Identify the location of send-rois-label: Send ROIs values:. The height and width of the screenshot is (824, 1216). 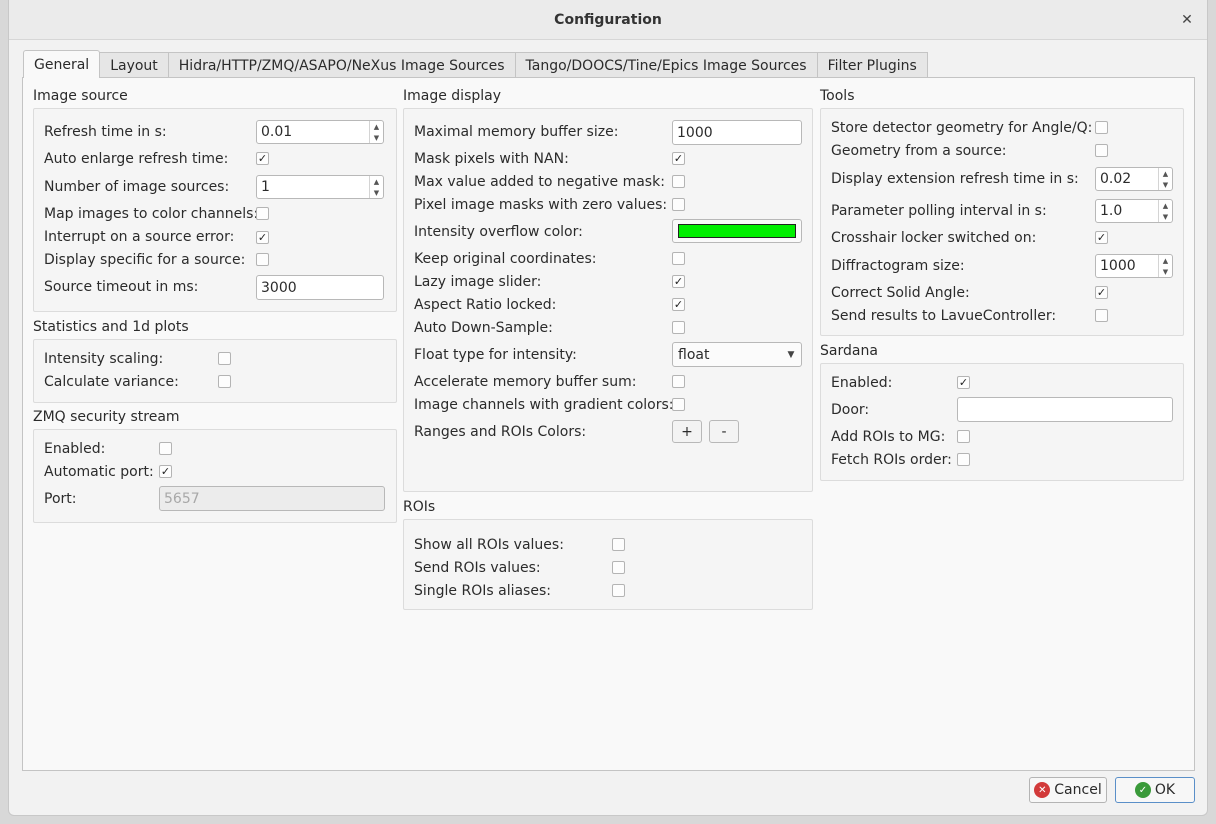
(477, 568).